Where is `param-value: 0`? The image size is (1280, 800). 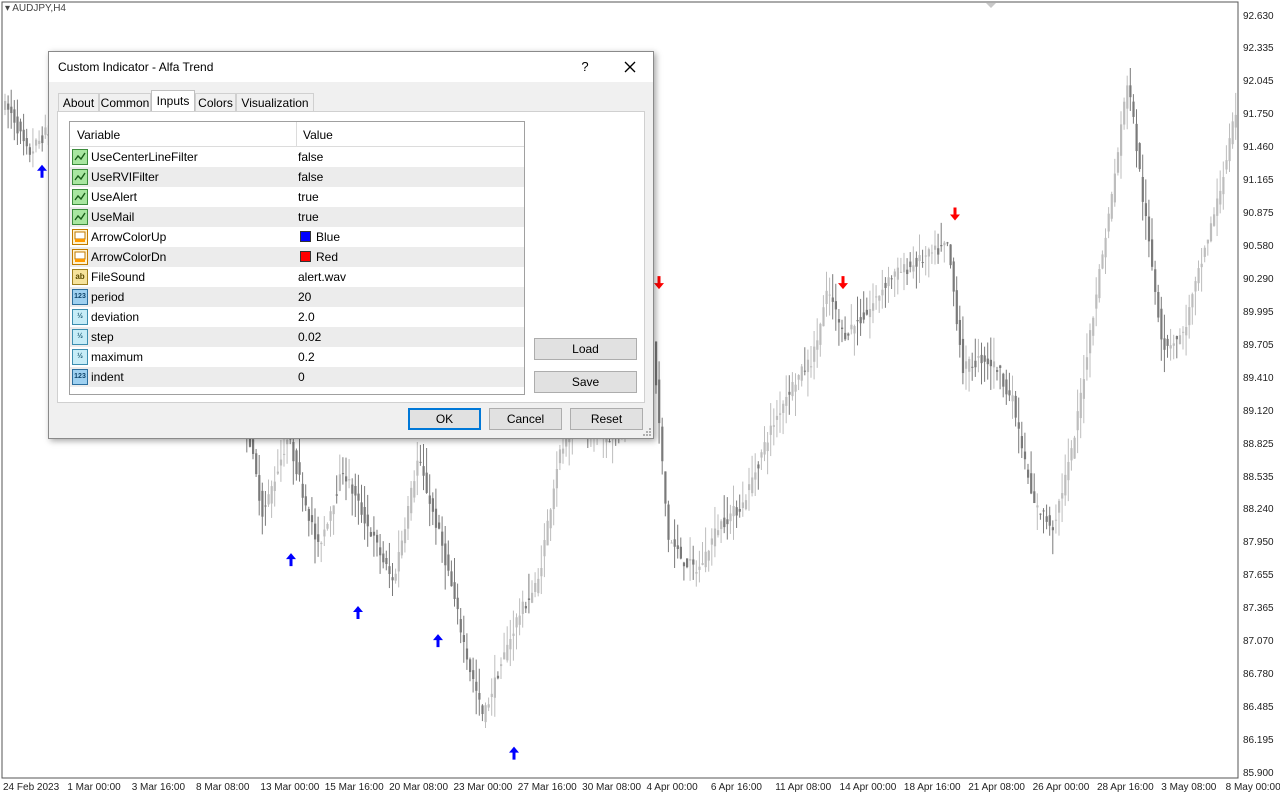
param-value: 0 is located at coordinates (301, 377).